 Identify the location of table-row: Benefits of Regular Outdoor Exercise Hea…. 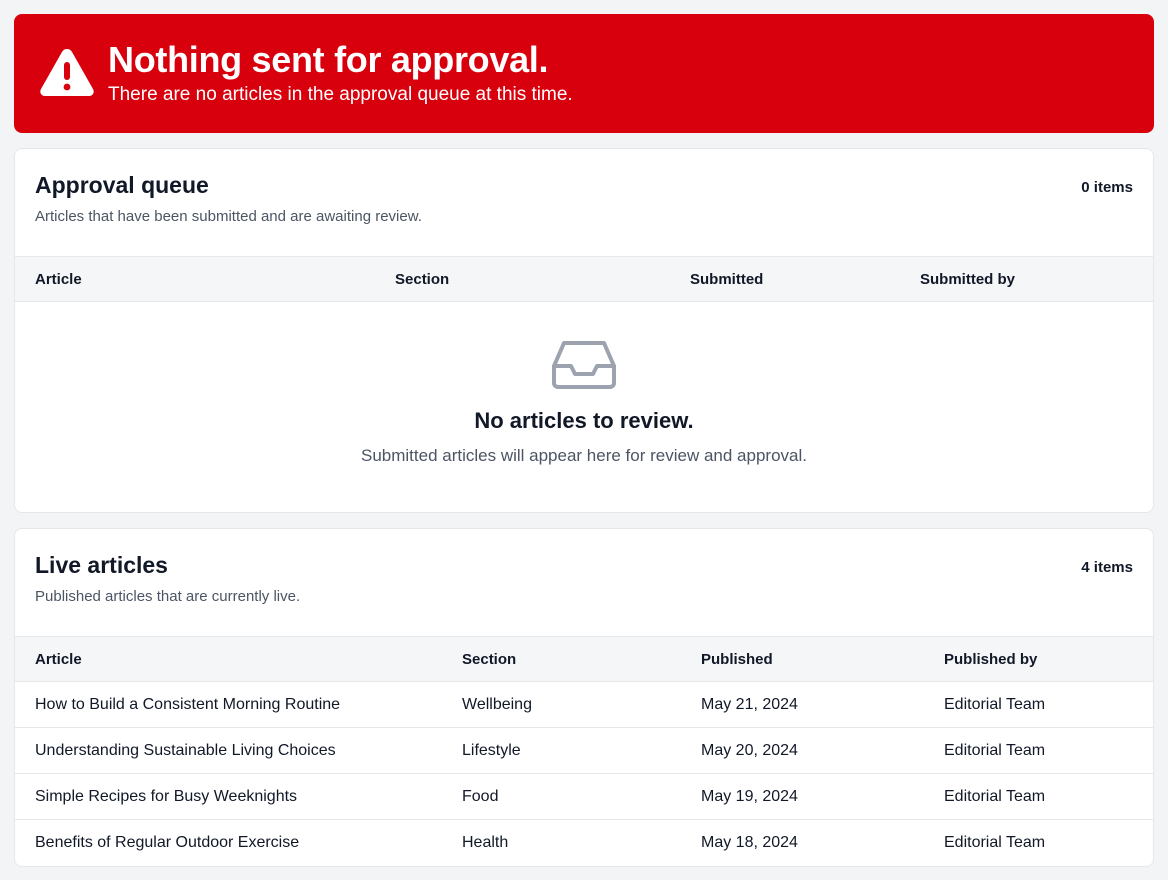
(584, 843).